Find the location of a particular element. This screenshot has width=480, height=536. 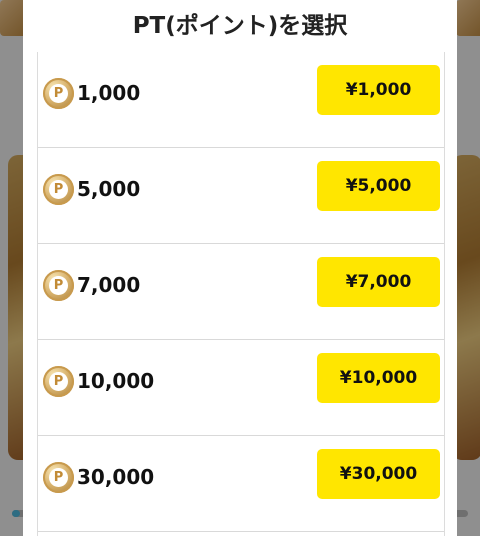

point-amount: 7,000 is located at coordinates (109, 285).